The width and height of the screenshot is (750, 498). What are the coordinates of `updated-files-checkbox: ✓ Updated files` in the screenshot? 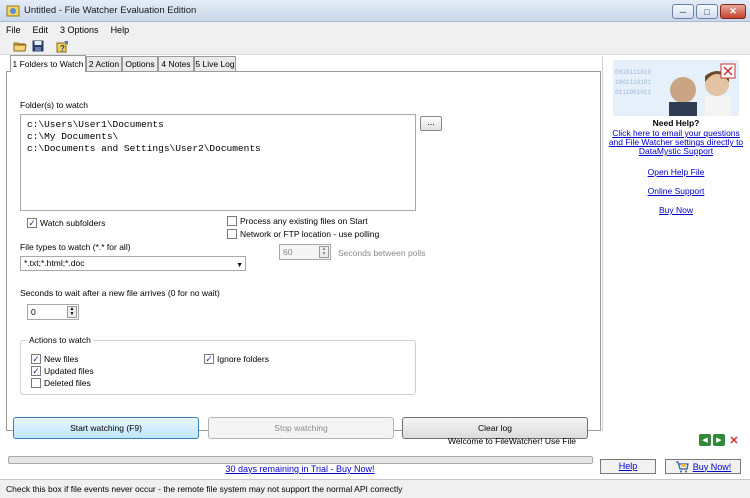 It's located at (62, 371).